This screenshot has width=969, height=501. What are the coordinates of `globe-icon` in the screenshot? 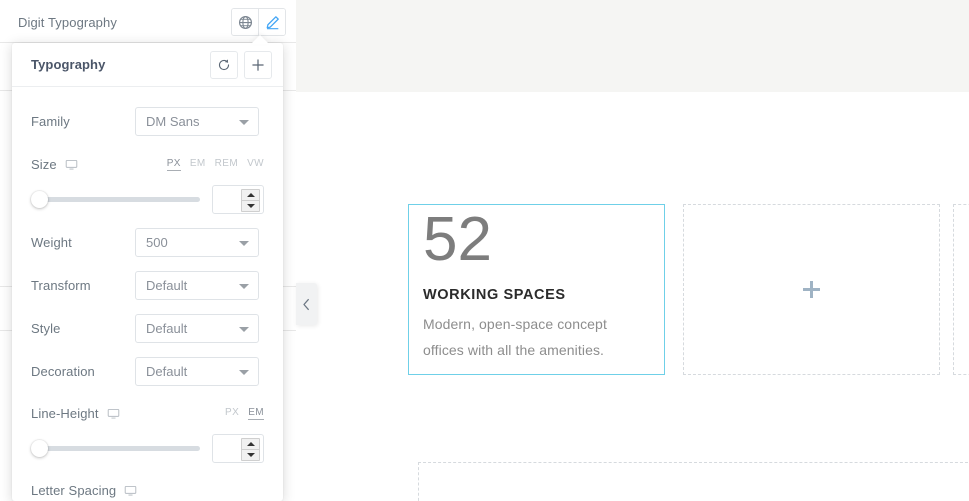 It's located at (245, 22).